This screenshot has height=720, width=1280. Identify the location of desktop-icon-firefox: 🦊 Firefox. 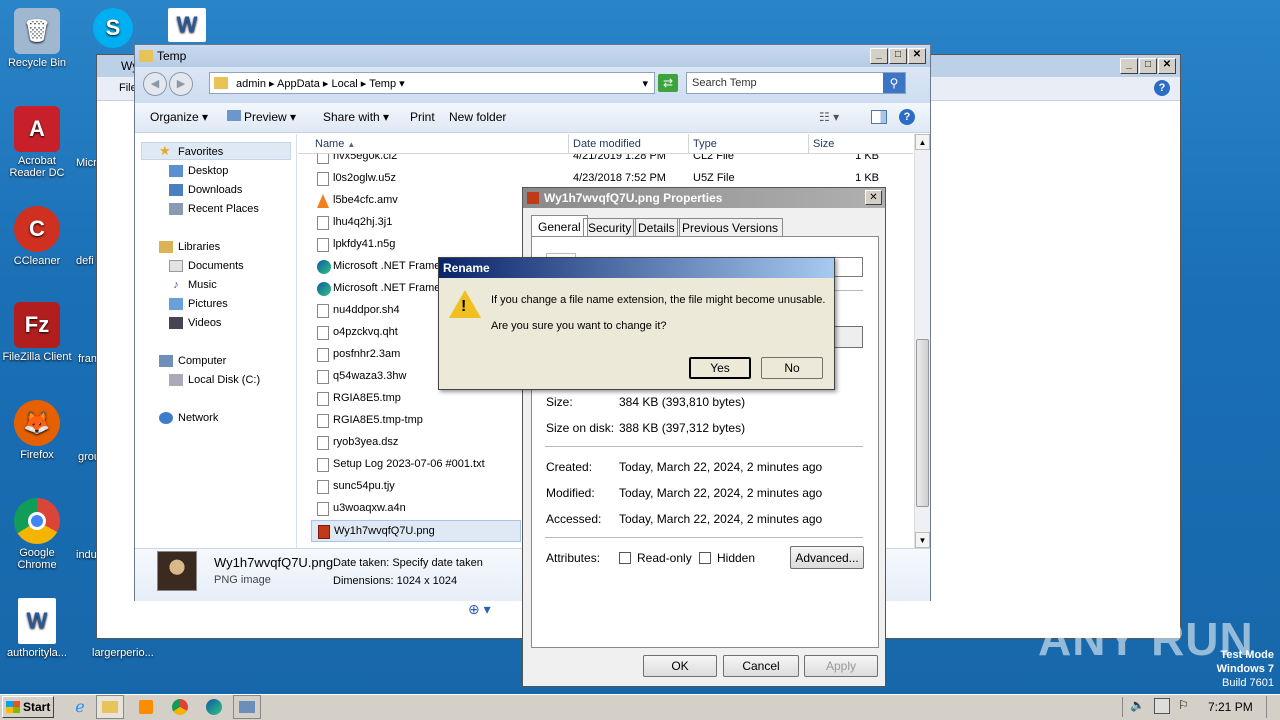
(37, 430).